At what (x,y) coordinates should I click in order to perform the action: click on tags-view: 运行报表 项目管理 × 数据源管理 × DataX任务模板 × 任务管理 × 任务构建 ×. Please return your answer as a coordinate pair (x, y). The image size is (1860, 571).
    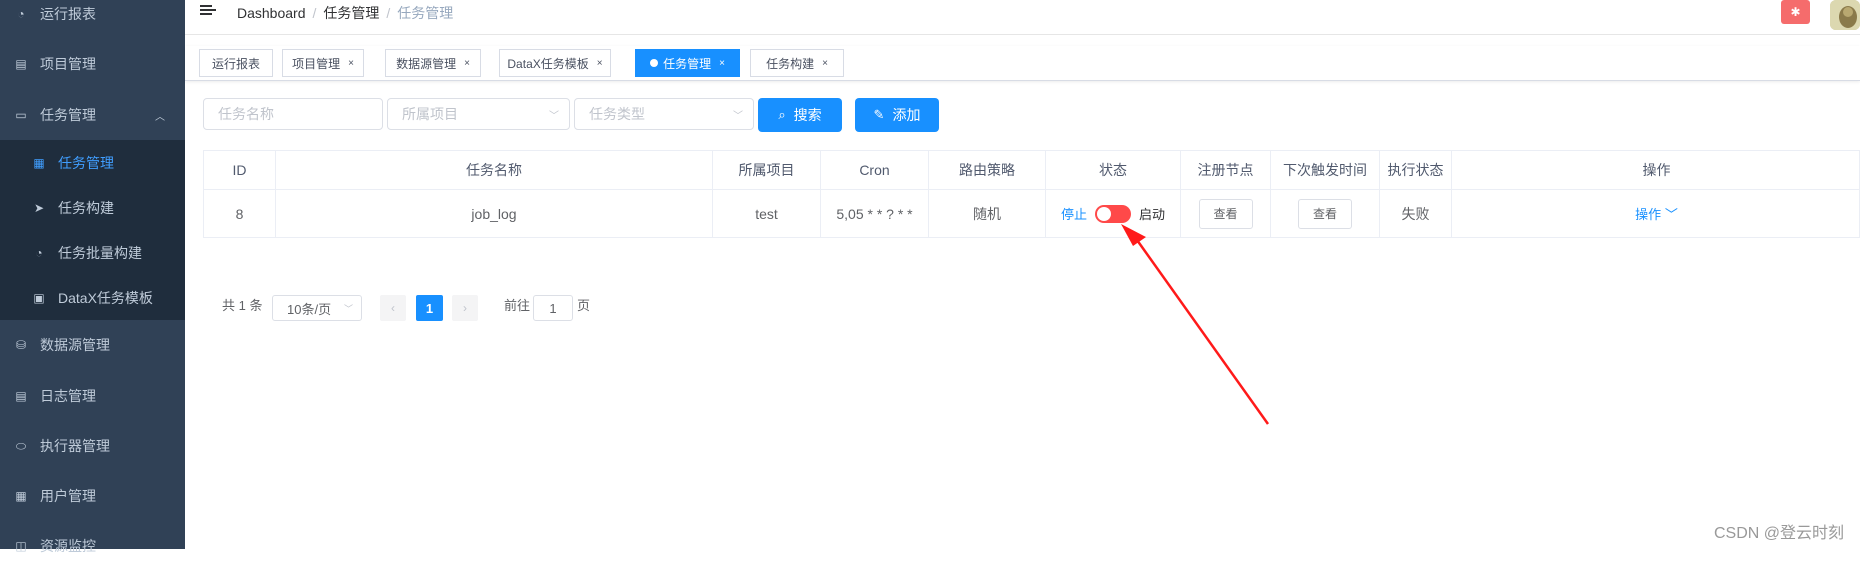
    Looking at the image, I should click on (1022, 63).